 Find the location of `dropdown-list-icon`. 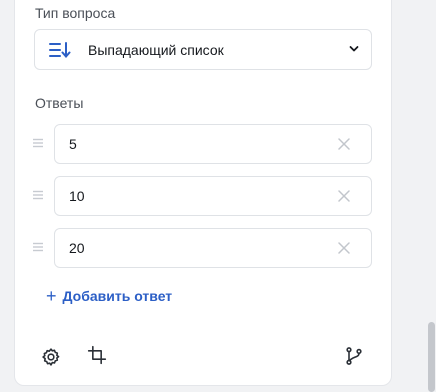

dropdown-list-icon is located at coordinates (60, 50).